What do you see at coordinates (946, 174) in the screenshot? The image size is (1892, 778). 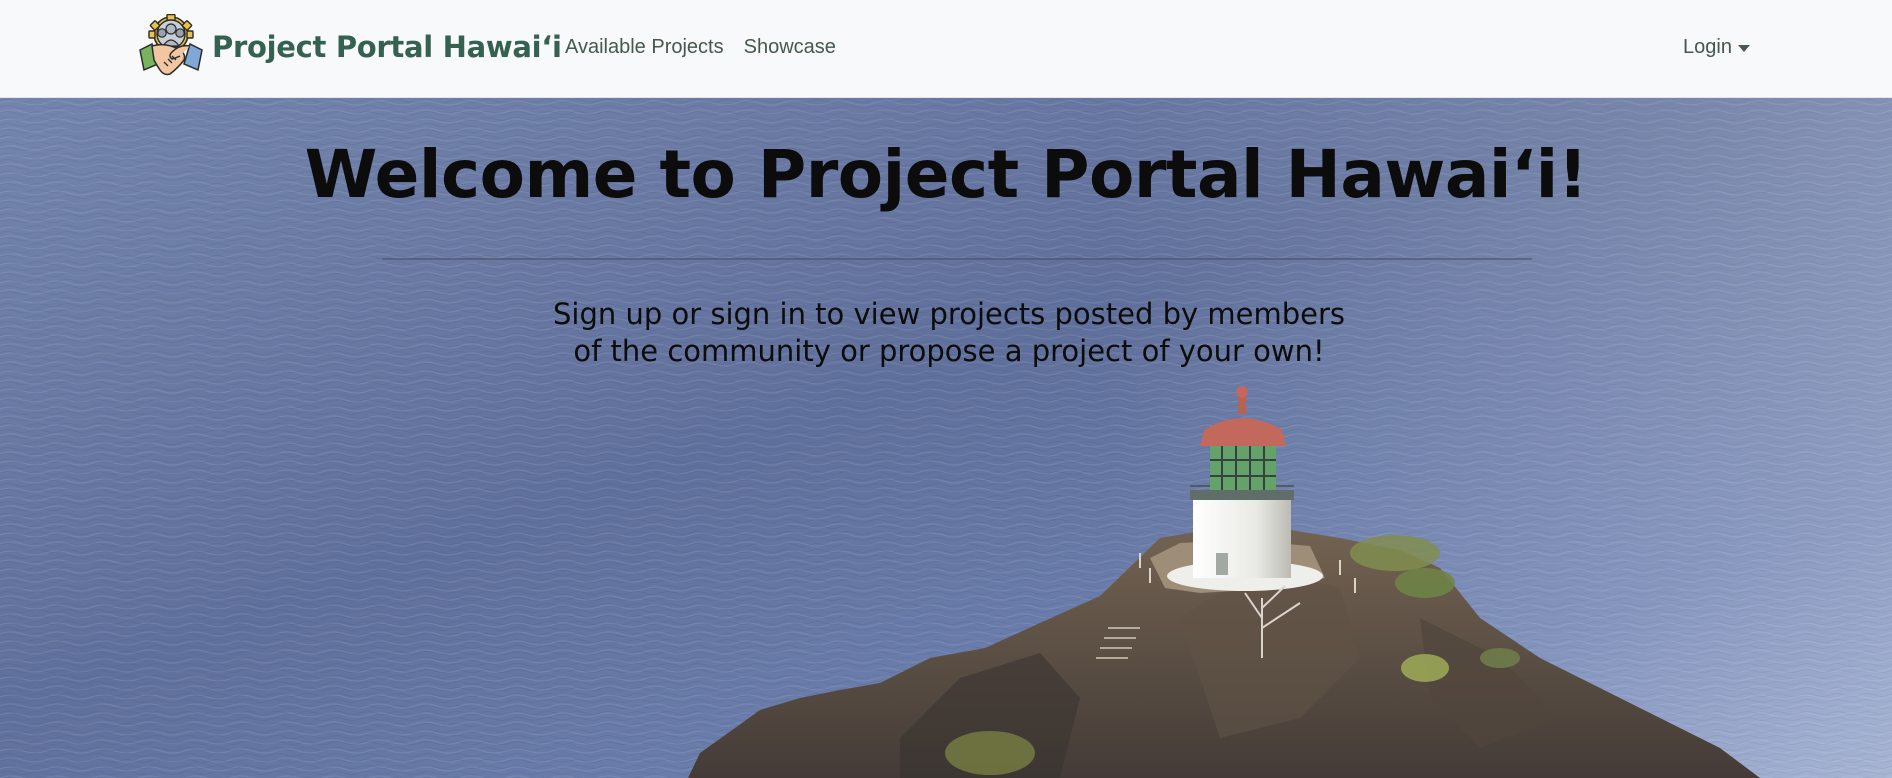 I see `hero-title: Welcome to Project Portal Hawai‘i!` at bounding box center [946, 174].